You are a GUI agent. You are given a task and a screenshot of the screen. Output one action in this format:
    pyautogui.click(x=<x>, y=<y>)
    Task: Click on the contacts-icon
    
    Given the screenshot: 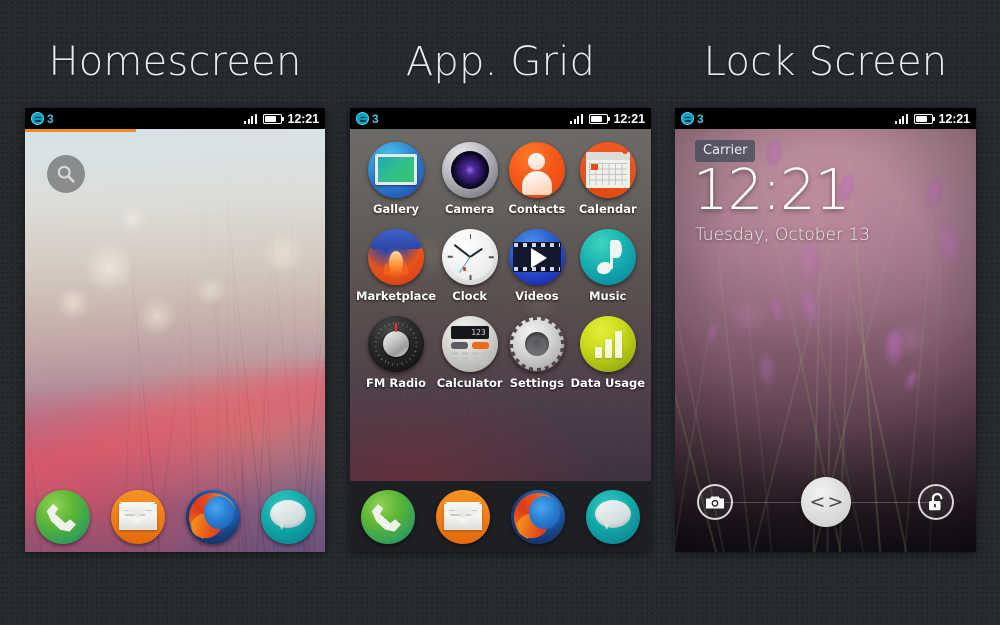 What is the action you would take?
    pyautogui.click(x=536, y=170)
    